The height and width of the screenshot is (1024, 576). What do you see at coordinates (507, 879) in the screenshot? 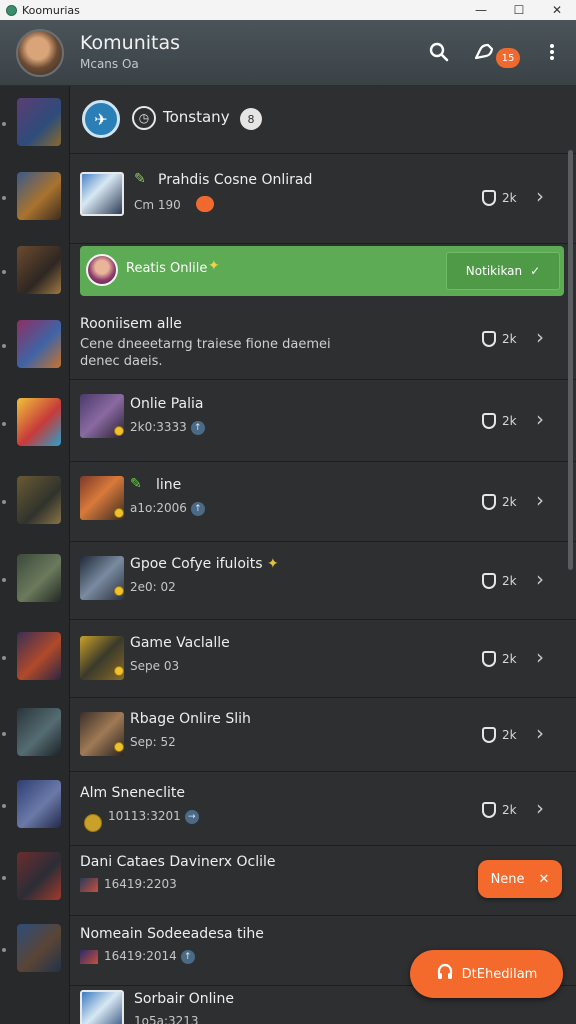
I see `dismiss-button-label: Nene` at bounding box center [507, 879].